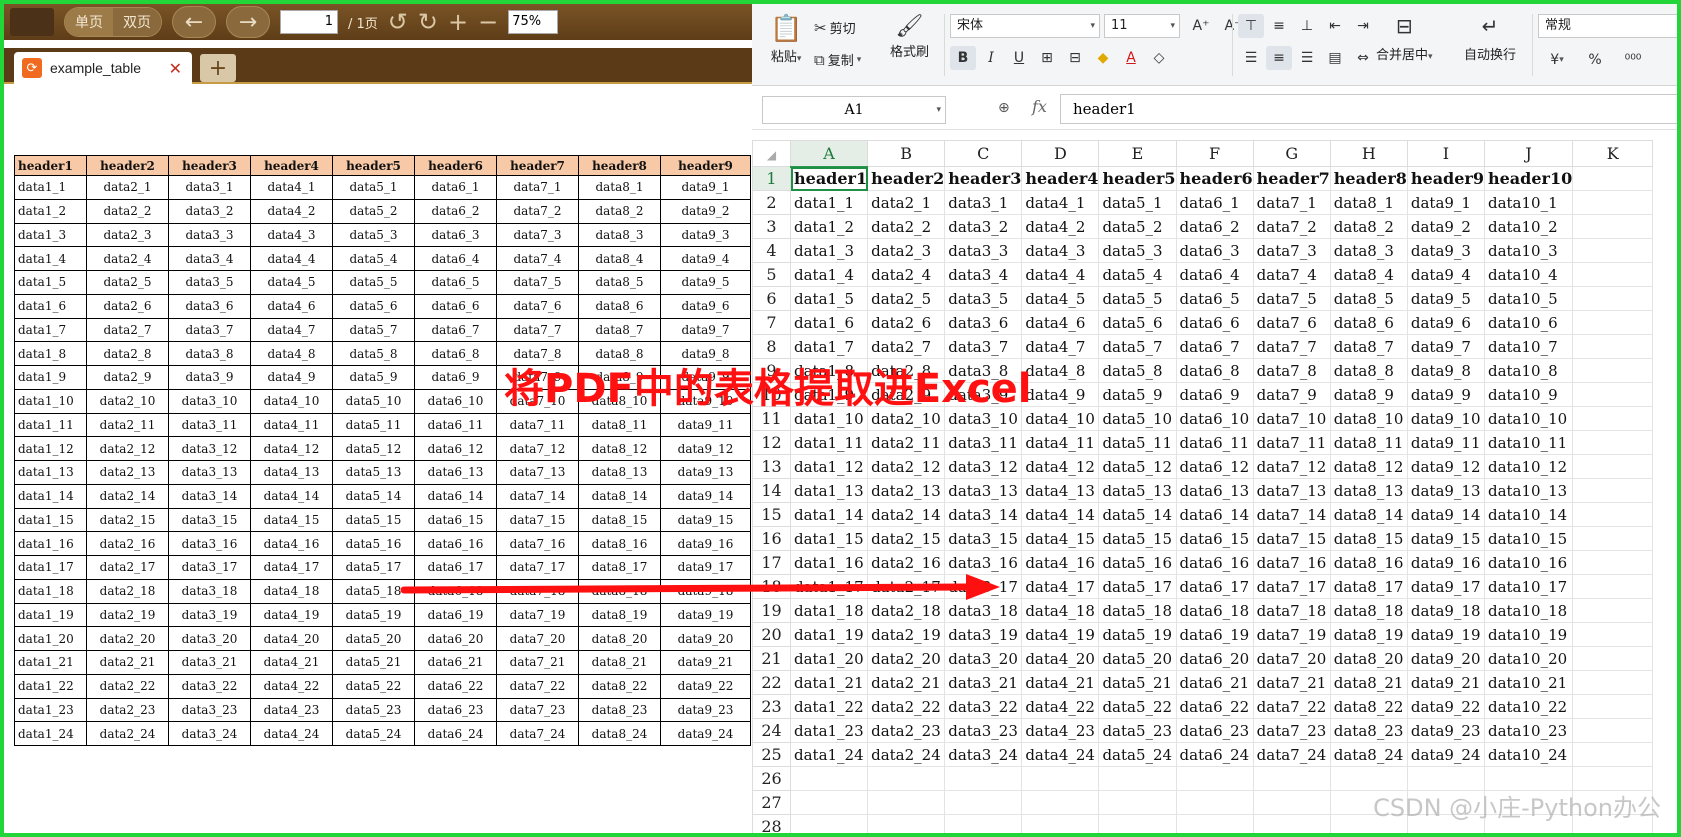  What do you see at coordinates (1137, 202) in the screenshot?
I see `sheet-cell: data5_1` at bounding box center [1137, 202].